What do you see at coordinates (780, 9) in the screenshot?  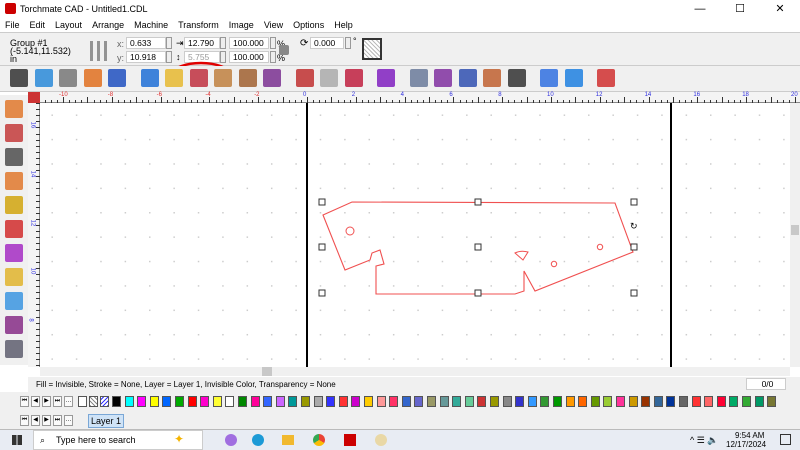 I see `close-button: ✕` at bounding box center [780, 9].